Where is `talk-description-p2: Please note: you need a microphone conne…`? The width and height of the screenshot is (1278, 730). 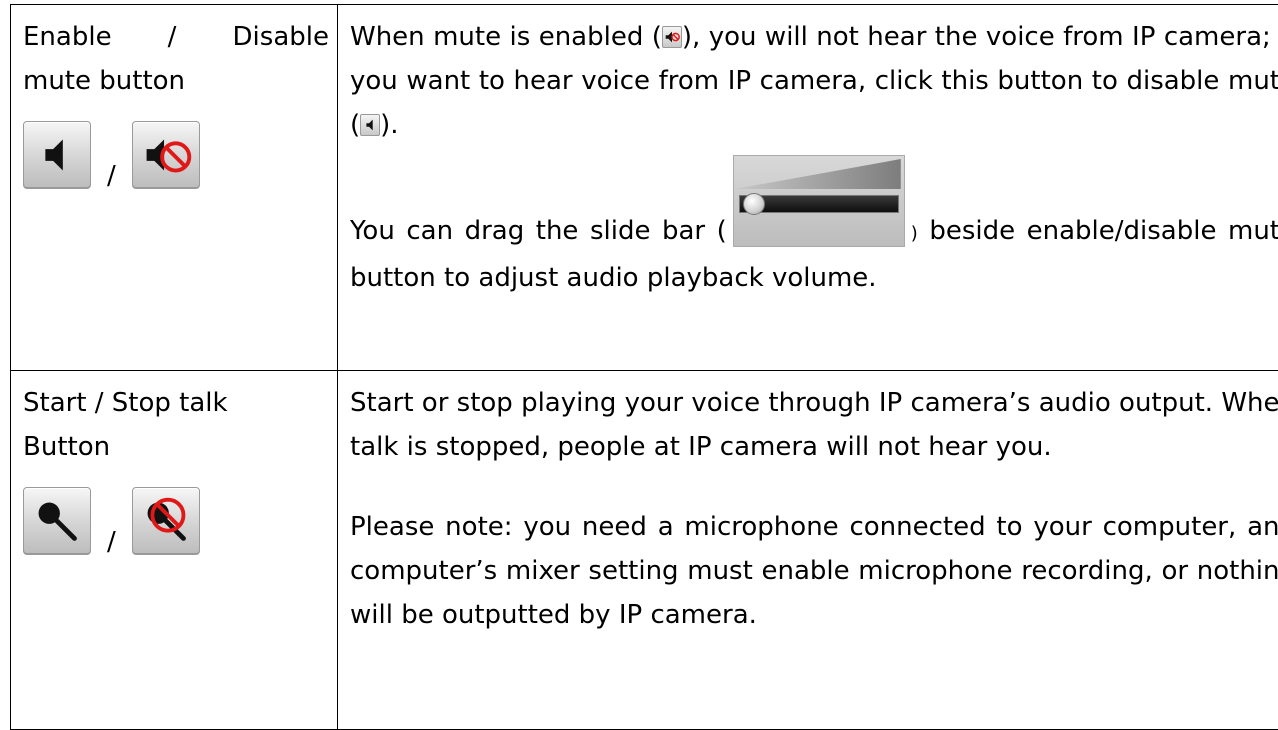
talk-description-p2: Please note: you need a microphone conne… is located at coordinates (814, 571).